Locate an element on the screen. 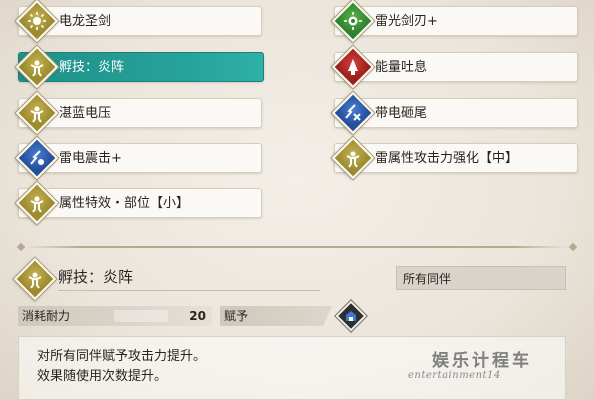  skill-label: 雷电震击+ is located at coordinates (90, 158).